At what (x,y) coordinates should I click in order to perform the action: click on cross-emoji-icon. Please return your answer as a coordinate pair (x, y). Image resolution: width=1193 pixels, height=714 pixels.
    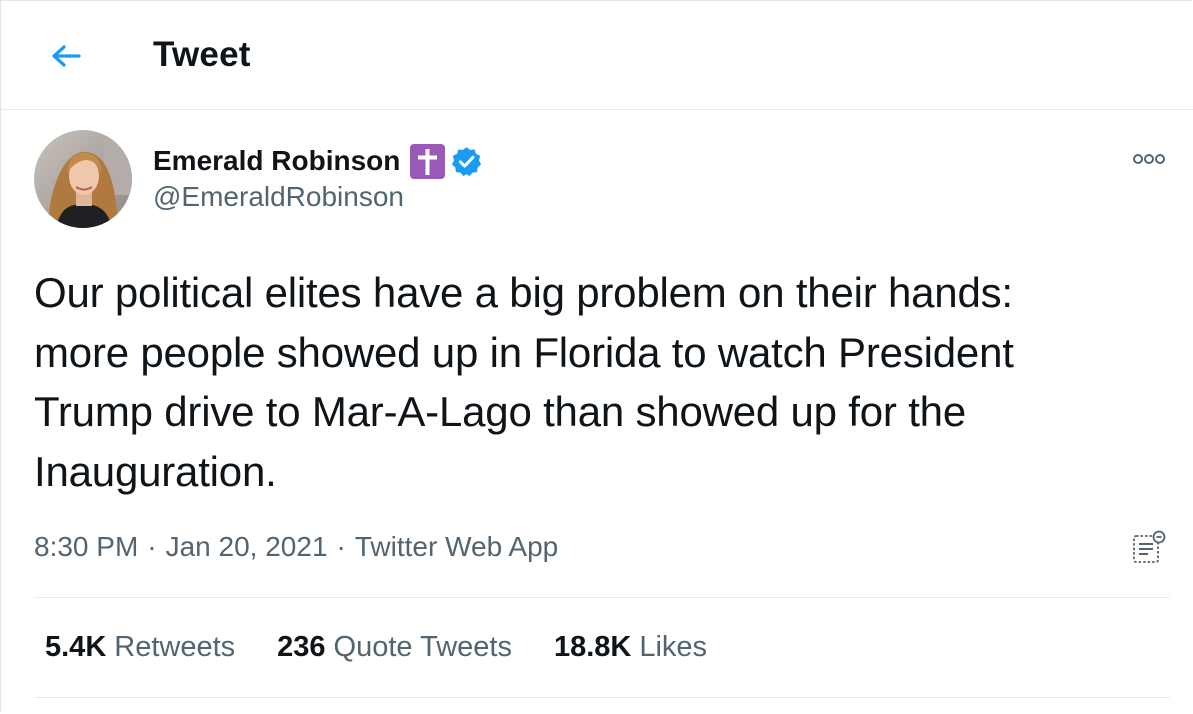
    Looking at the image, I should click on (428, 161).